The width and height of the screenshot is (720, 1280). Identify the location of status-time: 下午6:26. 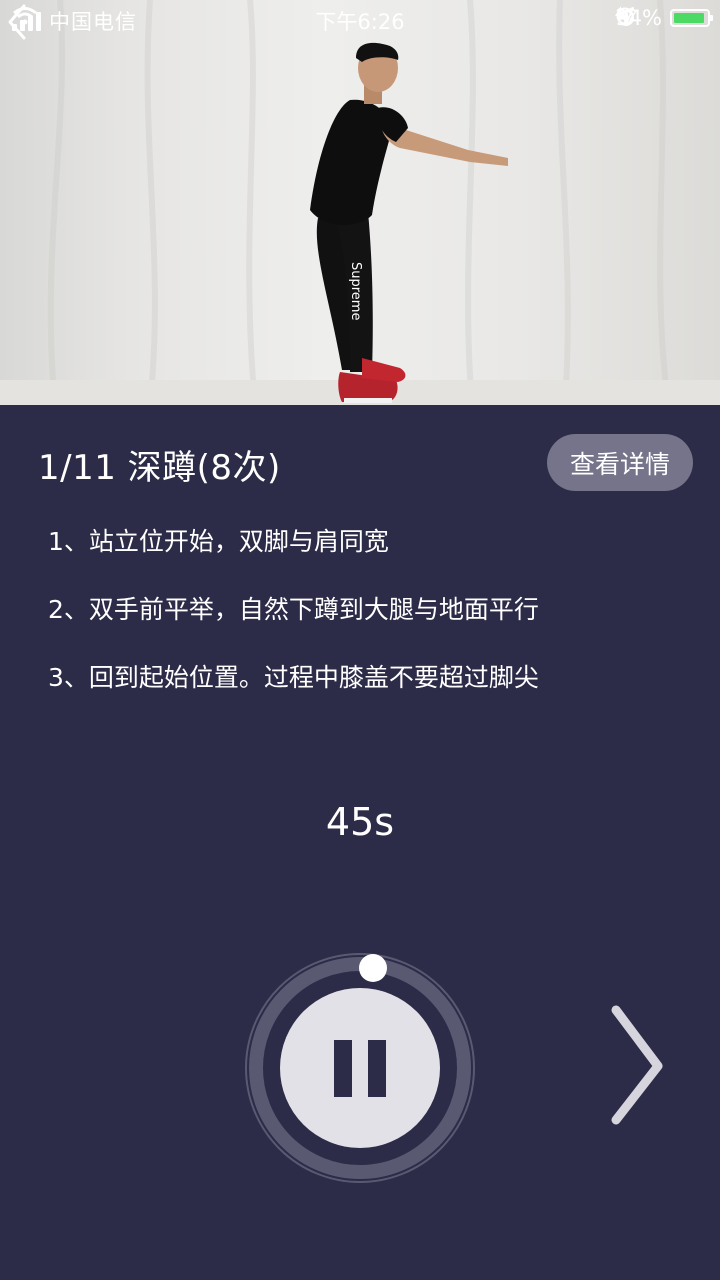
(360, 22).